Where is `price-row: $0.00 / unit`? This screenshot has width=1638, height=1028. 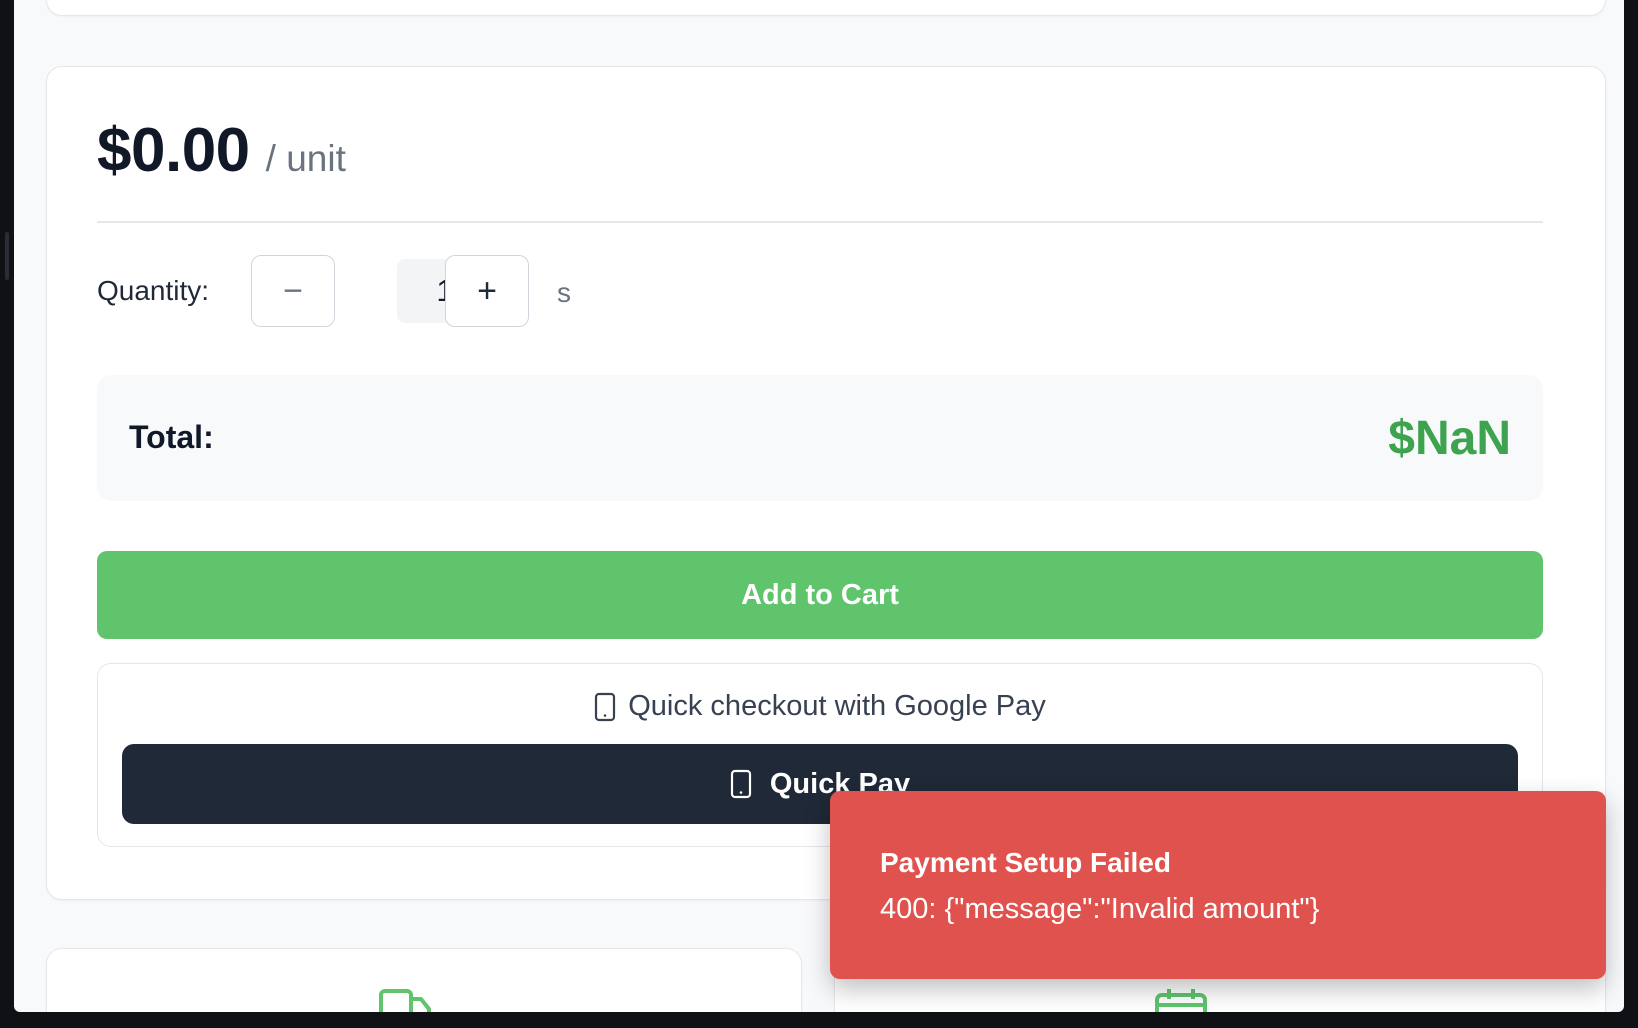
price-row: $0.00 / unit is located at coordinates (221, 150).